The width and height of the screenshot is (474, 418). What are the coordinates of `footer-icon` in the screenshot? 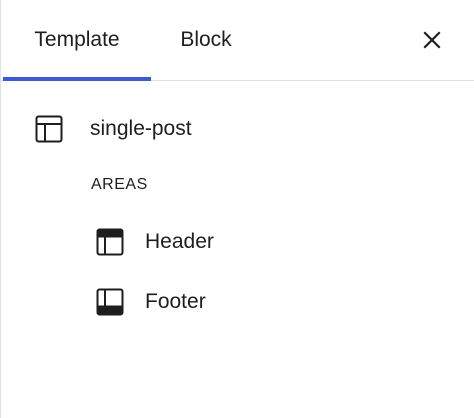 It's located at (110, 302).